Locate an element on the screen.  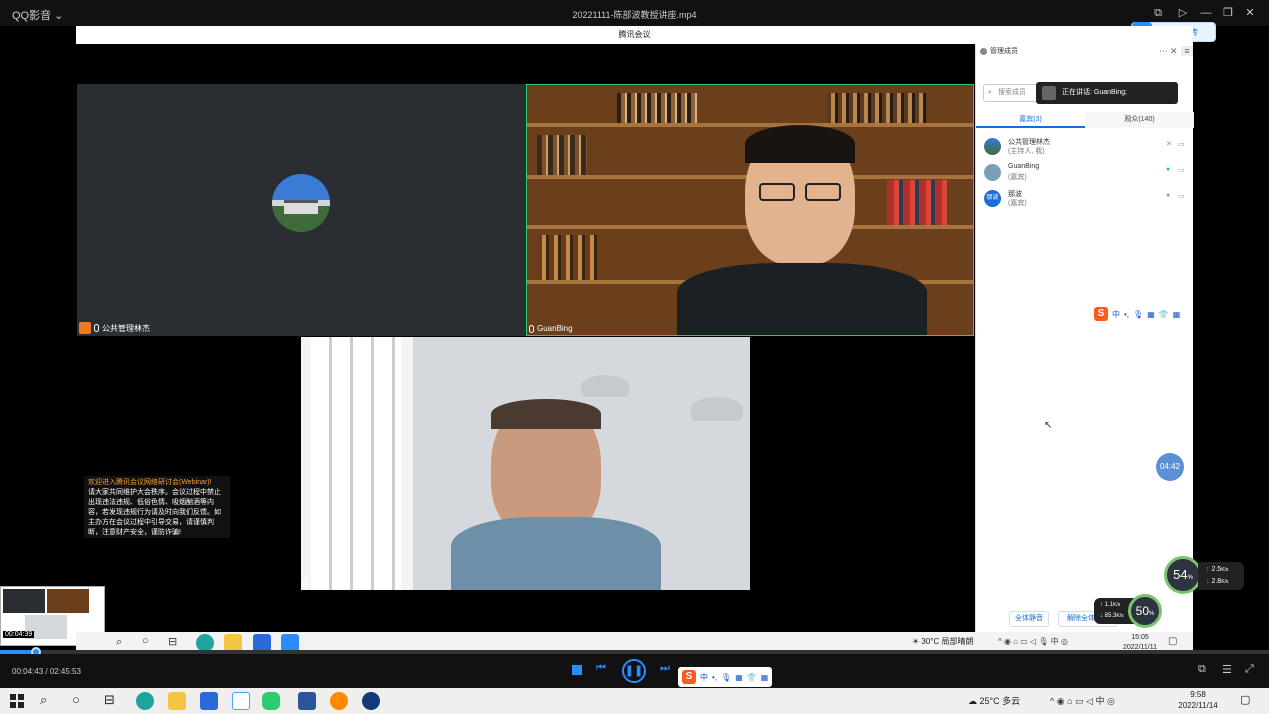
member-row: 公共管理林杰 (主持人, 我) ✕ ▭ is located at coordinates (1084, 148).